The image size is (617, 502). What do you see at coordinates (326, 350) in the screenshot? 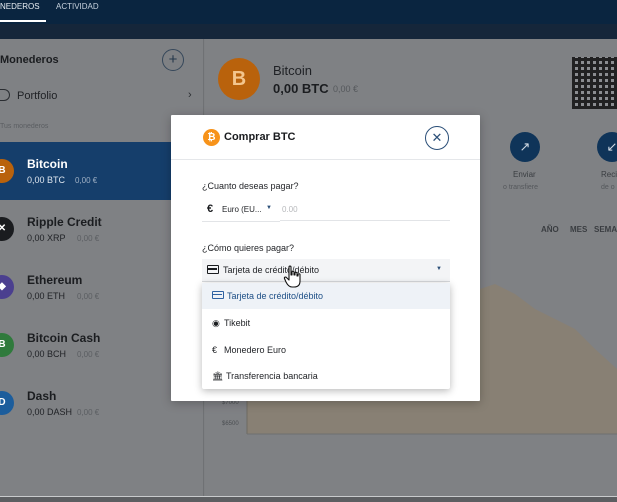
I see `option-euro-wallet: € Monedero Euro` at bounding box center [326, 350].